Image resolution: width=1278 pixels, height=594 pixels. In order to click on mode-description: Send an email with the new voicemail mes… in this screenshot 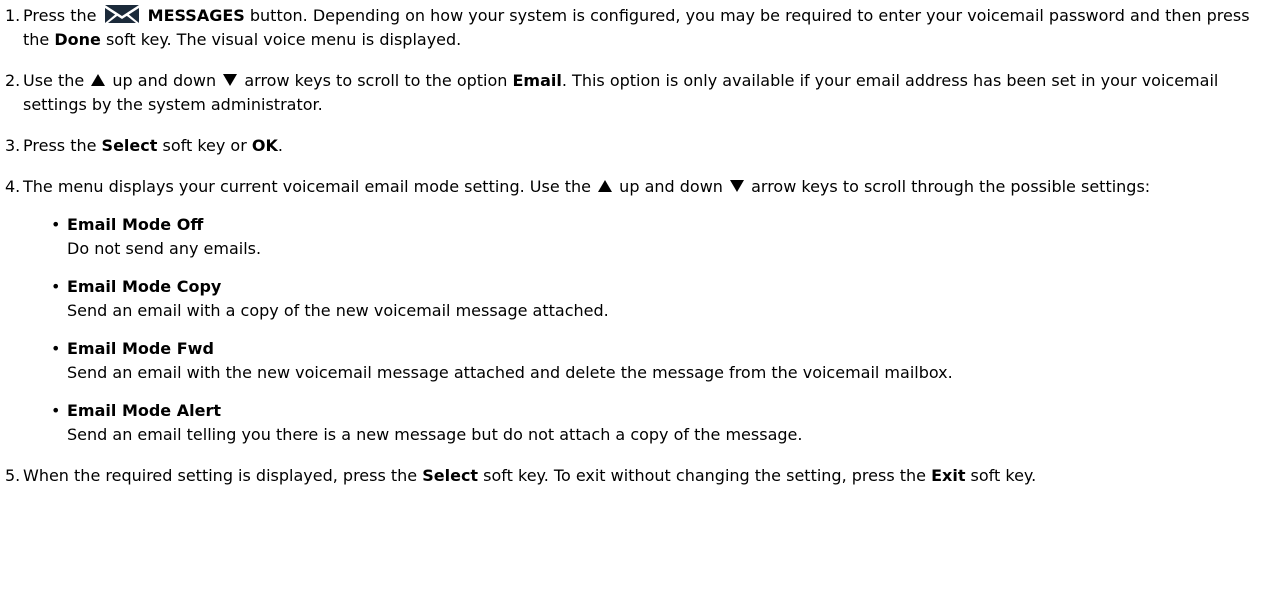, I will do `click(510, 372)`.